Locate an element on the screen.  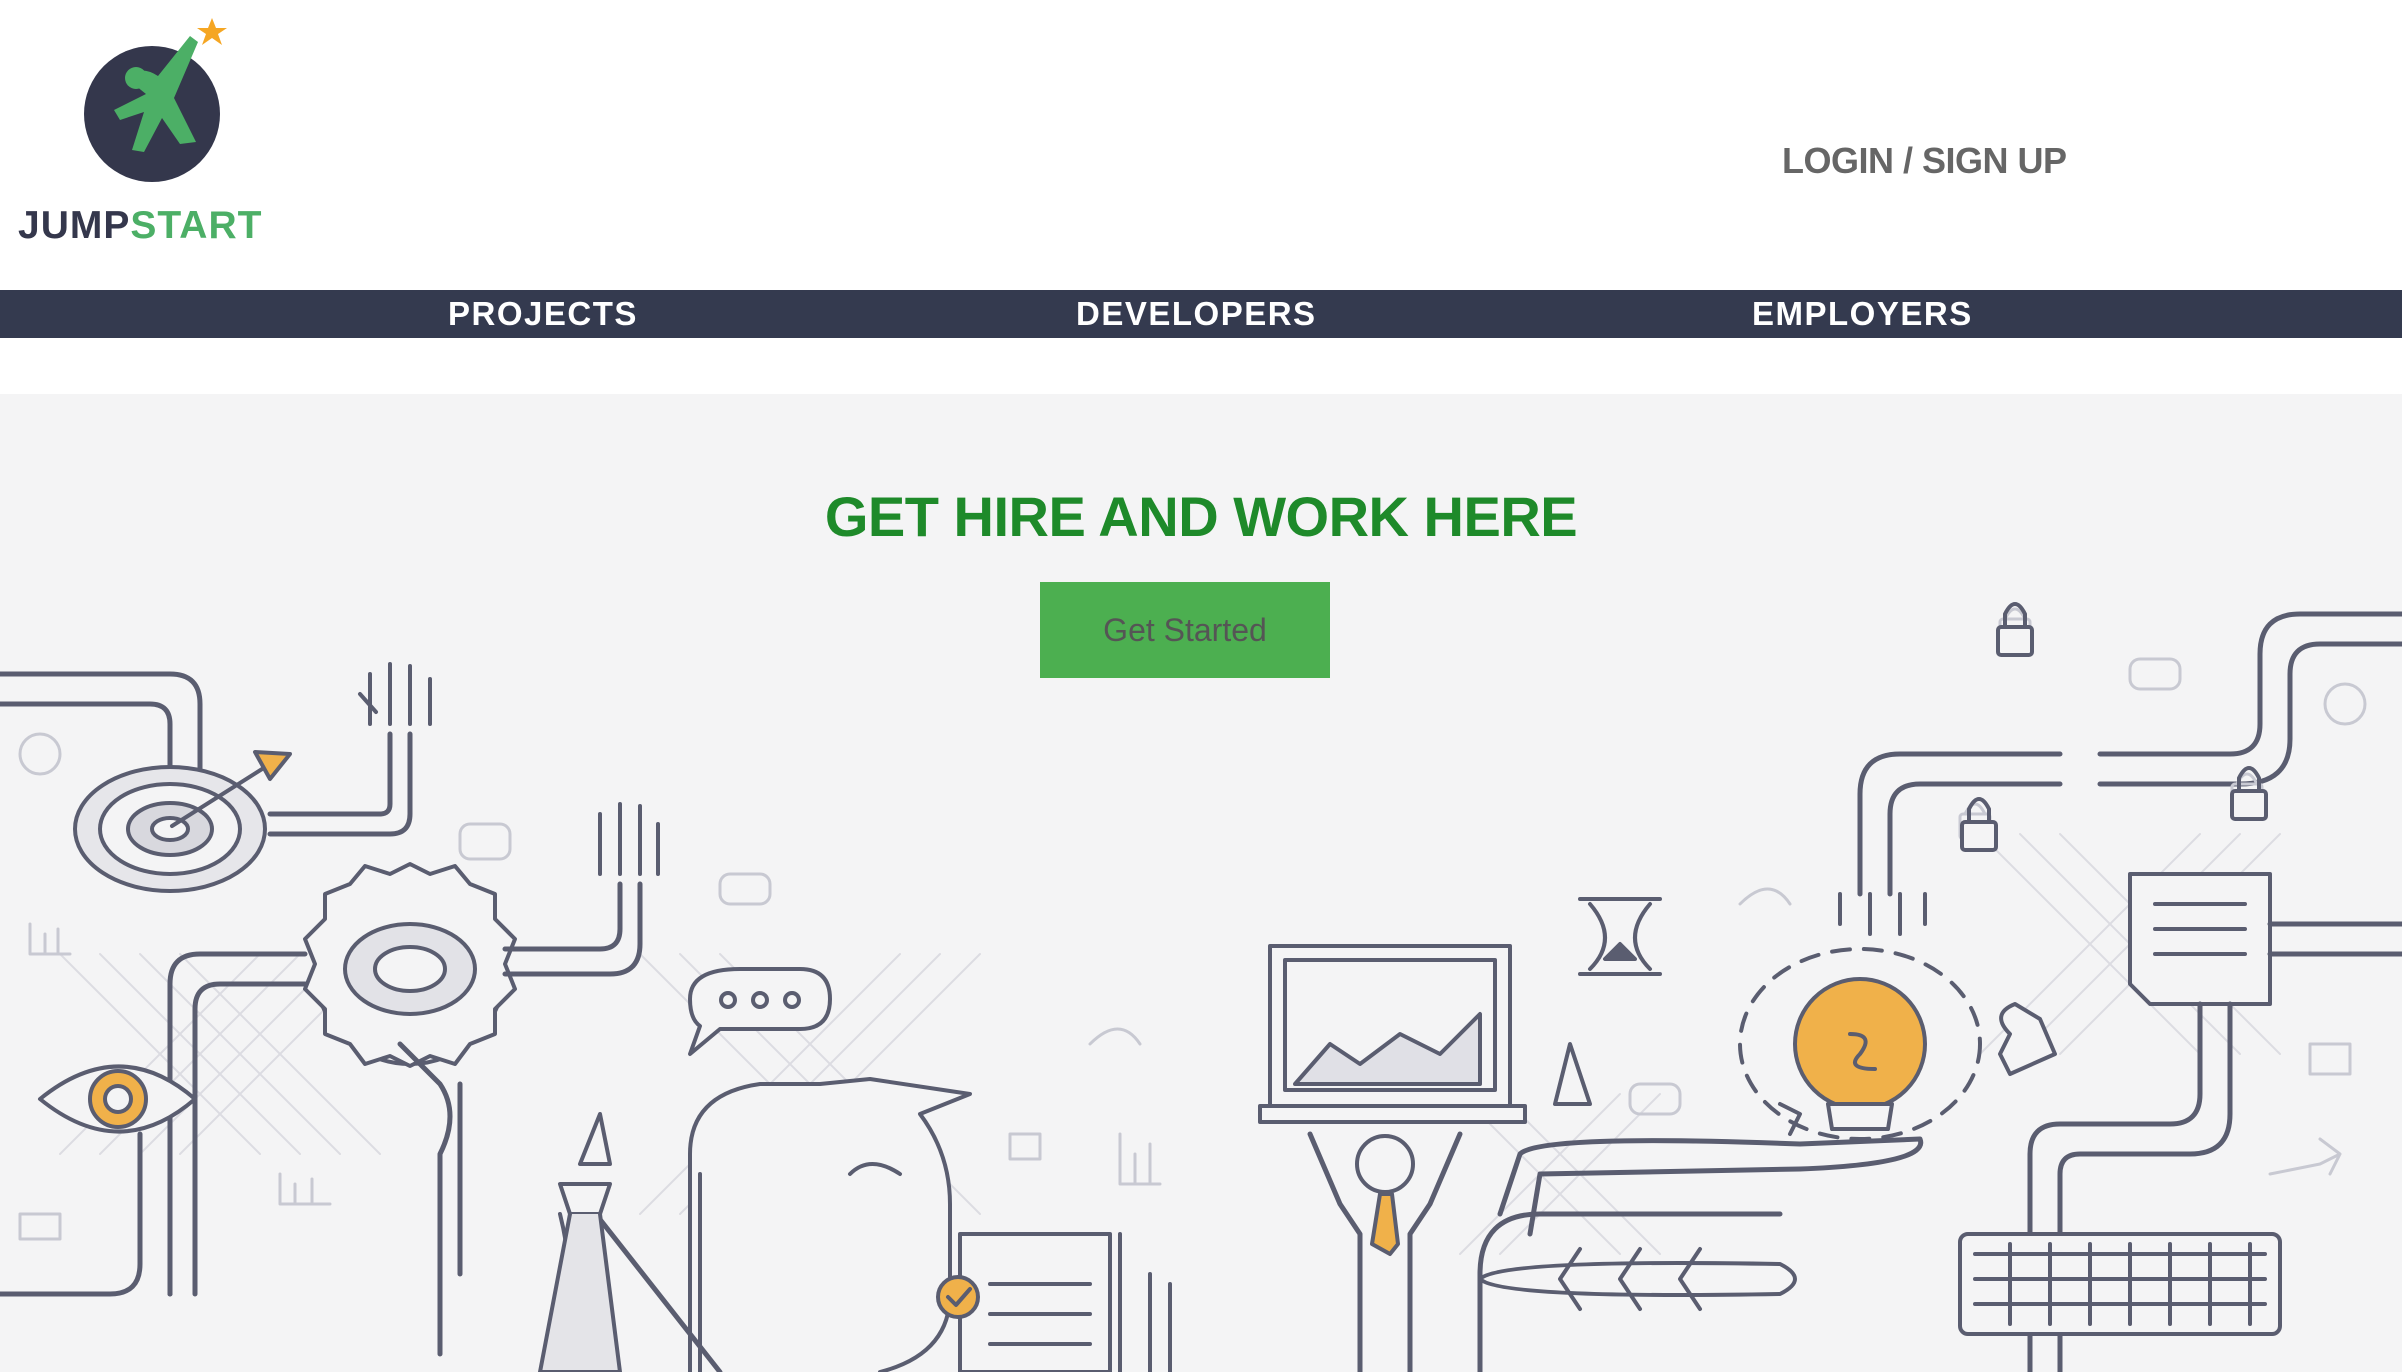
rocket-icon is located at coordinates (1637, 1279).